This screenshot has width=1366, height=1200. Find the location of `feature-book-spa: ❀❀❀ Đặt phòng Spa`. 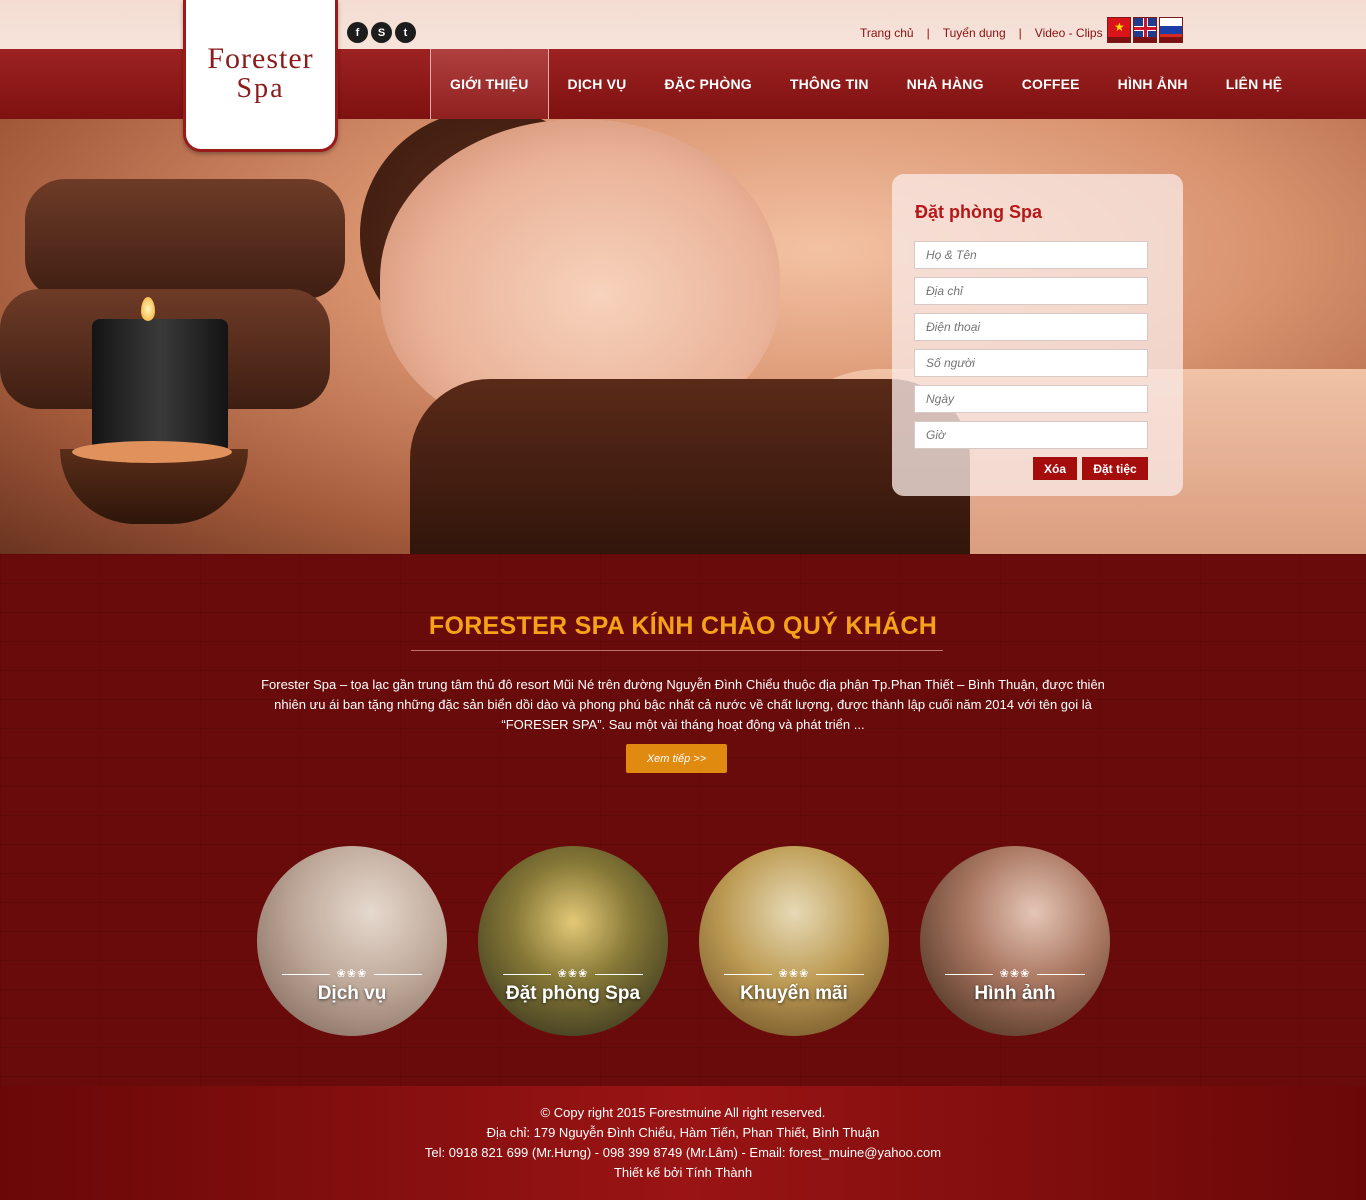

feature-book-spa: ❀❀❀ Đặt phòng Spa is located at coordinates (573, 941).